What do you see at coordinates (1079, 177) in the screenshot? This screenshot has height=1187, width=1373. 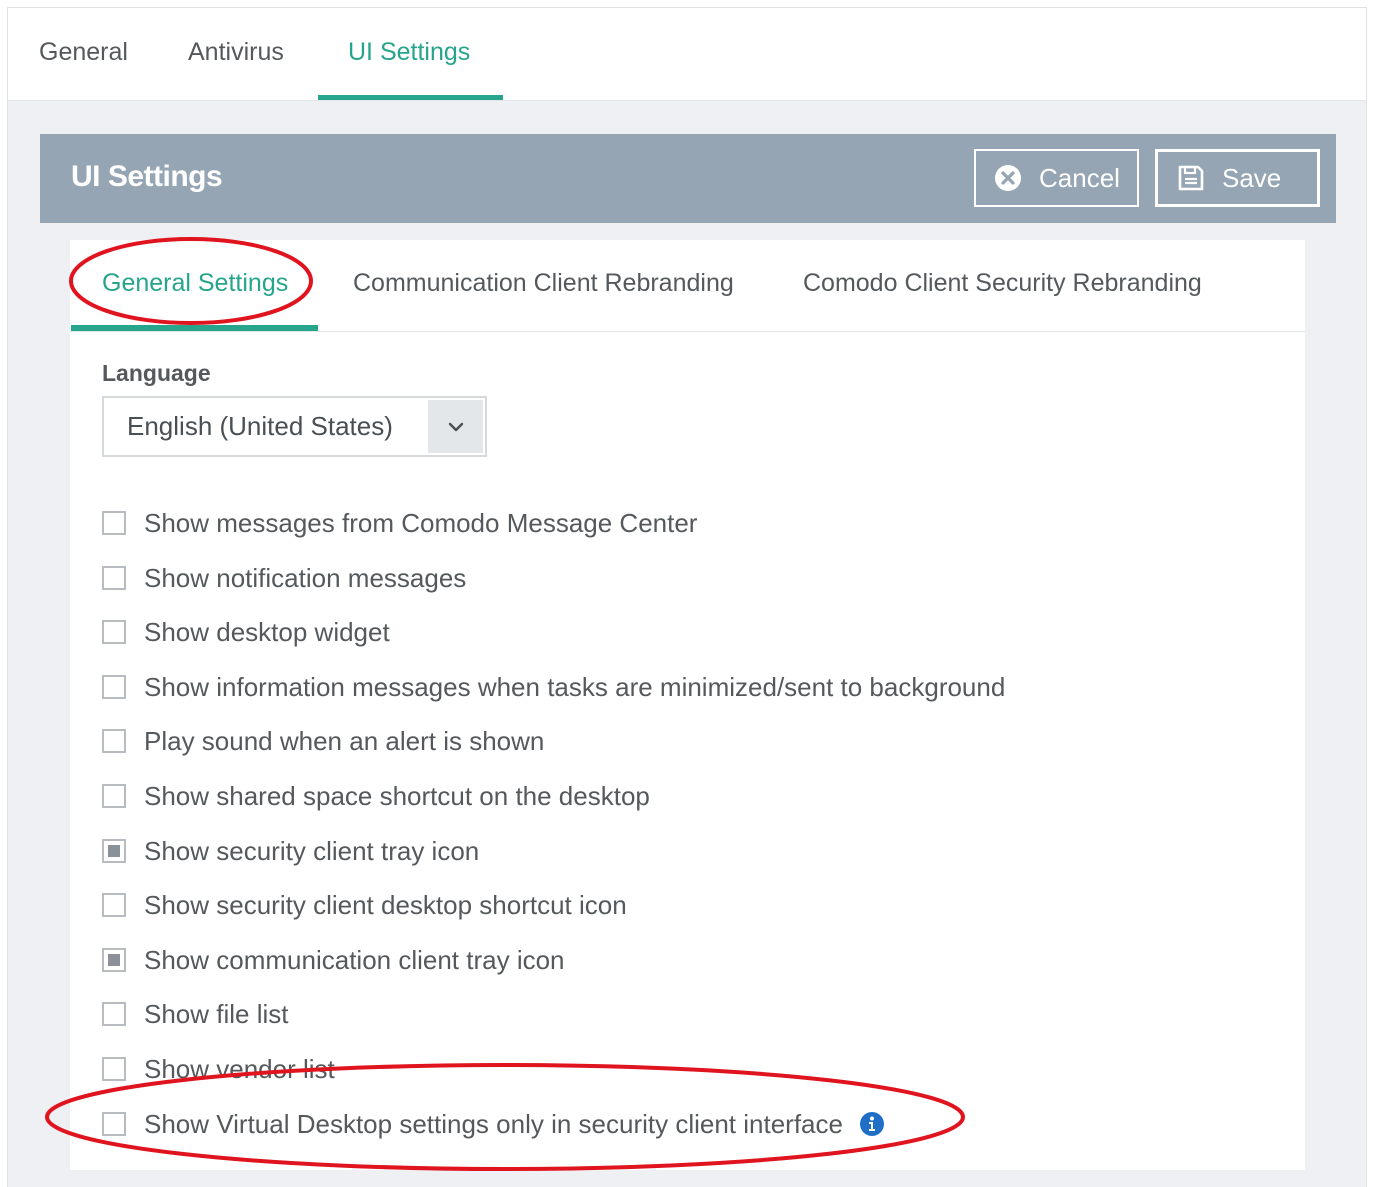 I see `cancel-button-label: Cancel` at bounding box center [1079, 177].